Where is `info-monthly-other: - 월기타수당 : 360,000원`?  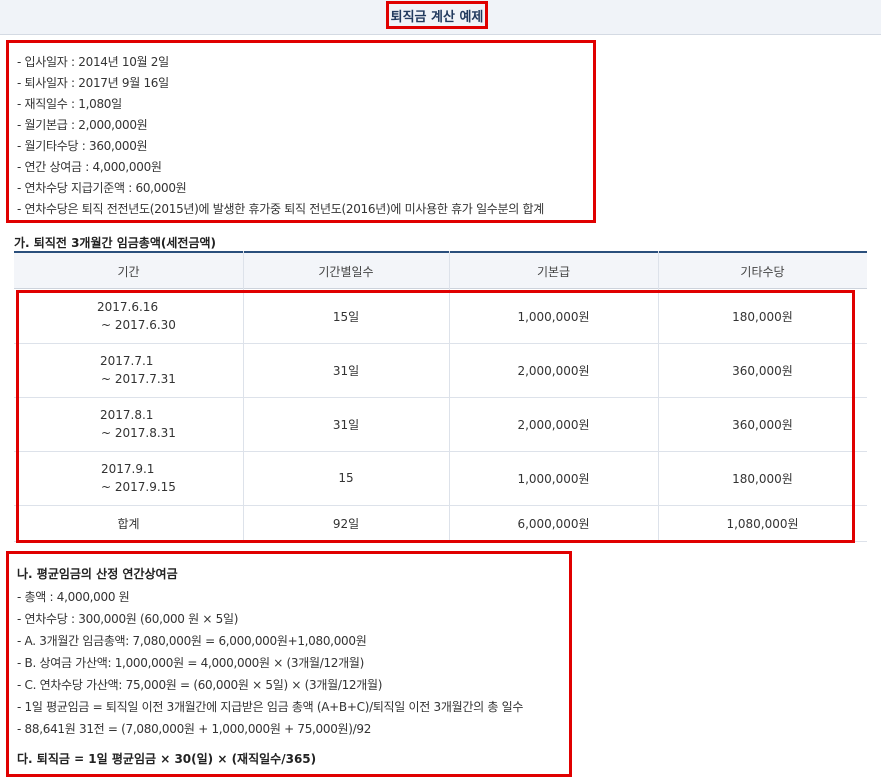 info-monthly-other: - 월기타수당 : 360,000원 is located at coordinates (82, 146).